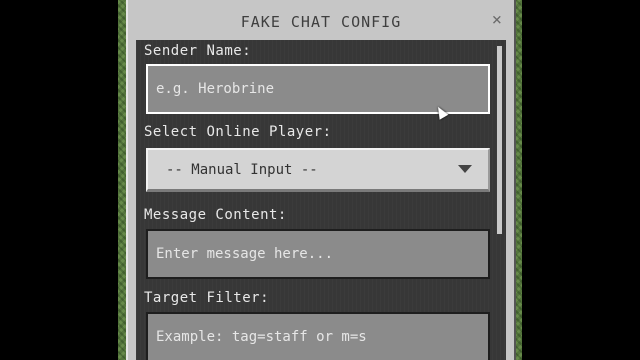 Image resolution: width=640 pixels, height=360 pixels. What do you see at coordinates (318, 254) in the screenshot?
I see `message-content-input` at bounding box center [318, 254].